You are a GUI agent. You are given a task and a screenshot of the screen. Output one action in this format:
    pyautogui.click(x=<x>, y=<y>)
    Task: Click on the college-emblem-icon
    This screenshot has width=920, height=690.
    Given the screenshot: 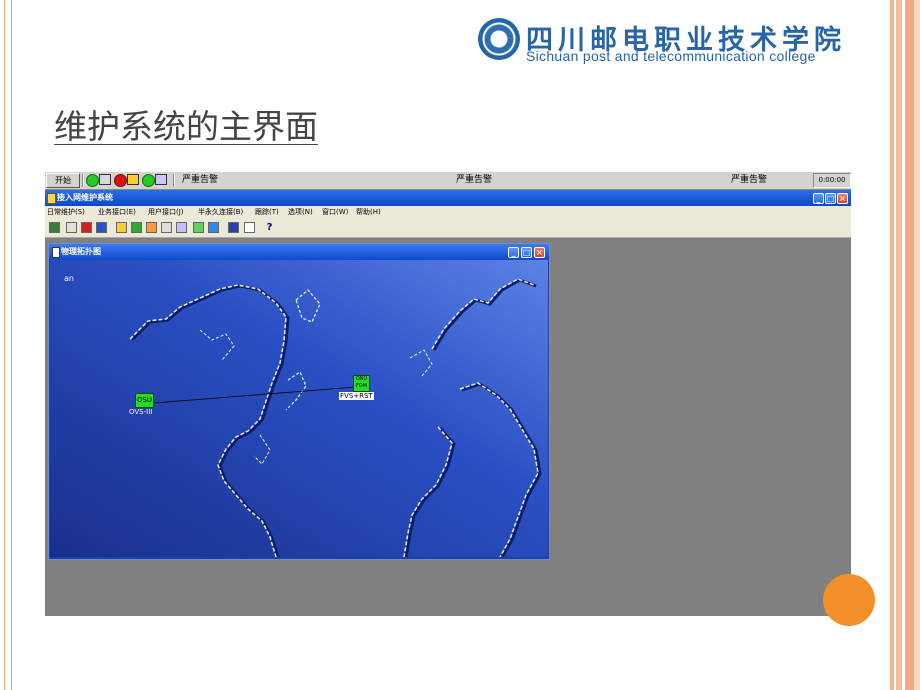 What is the action you would take?
    pyautogui.click(x=499, y=39)
    